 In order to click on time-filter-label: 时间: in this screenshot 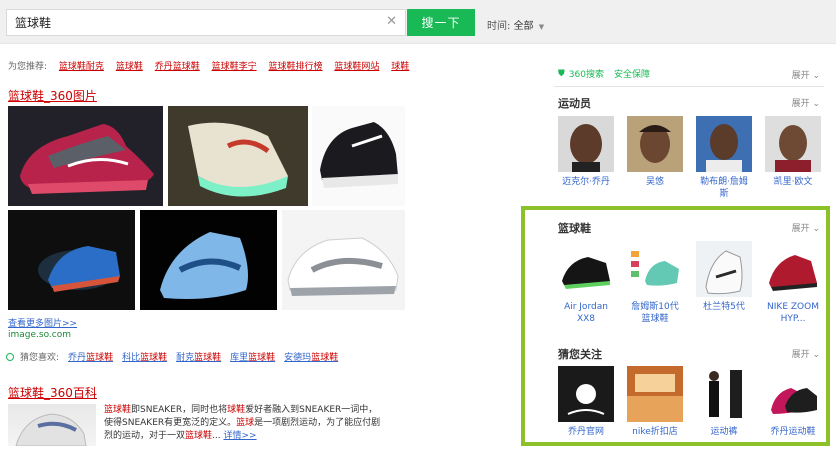, I will do `click(499, 26)`.